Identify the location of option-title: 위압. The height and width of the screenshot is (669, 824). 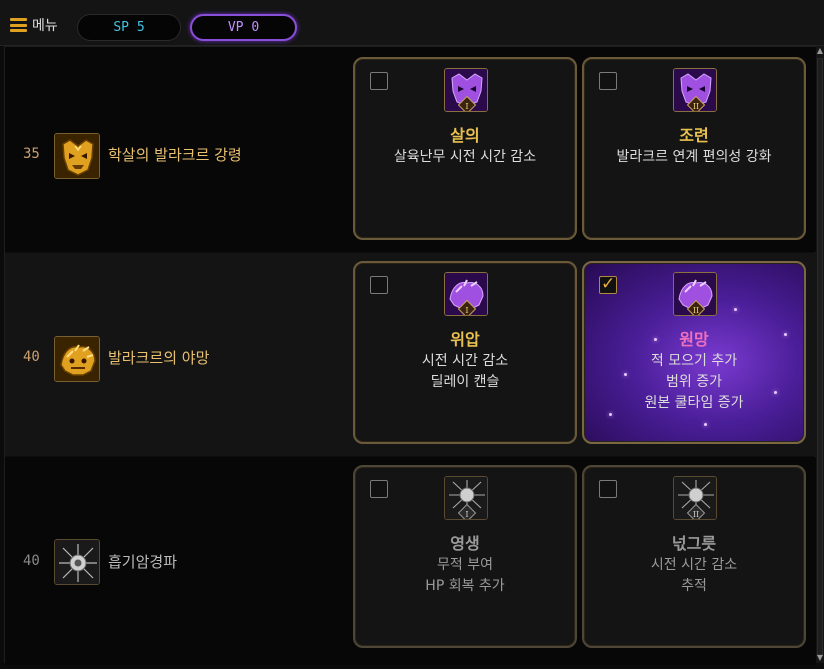
(465, 339).